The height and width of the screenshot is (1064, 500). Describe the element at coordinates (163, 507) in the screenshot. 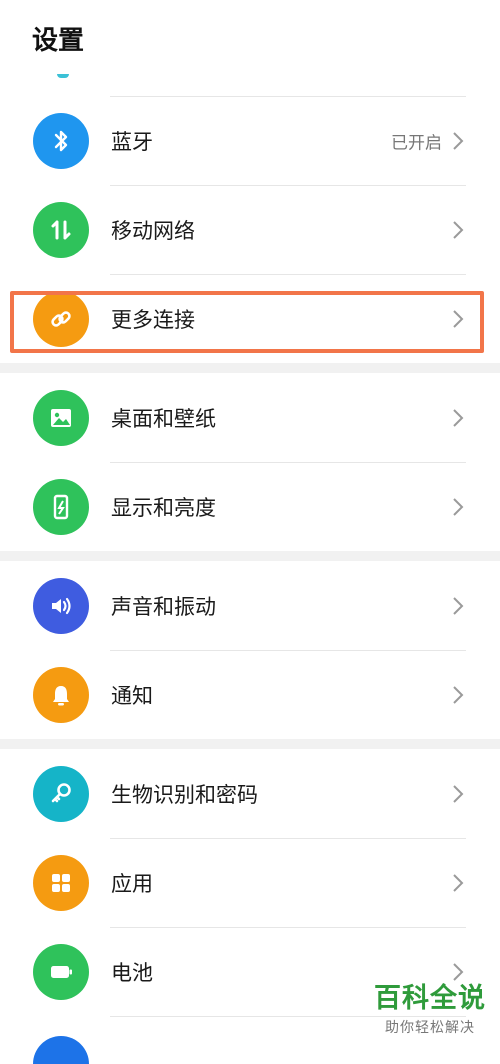

I see `display-label: 显示和亮度` at that location.